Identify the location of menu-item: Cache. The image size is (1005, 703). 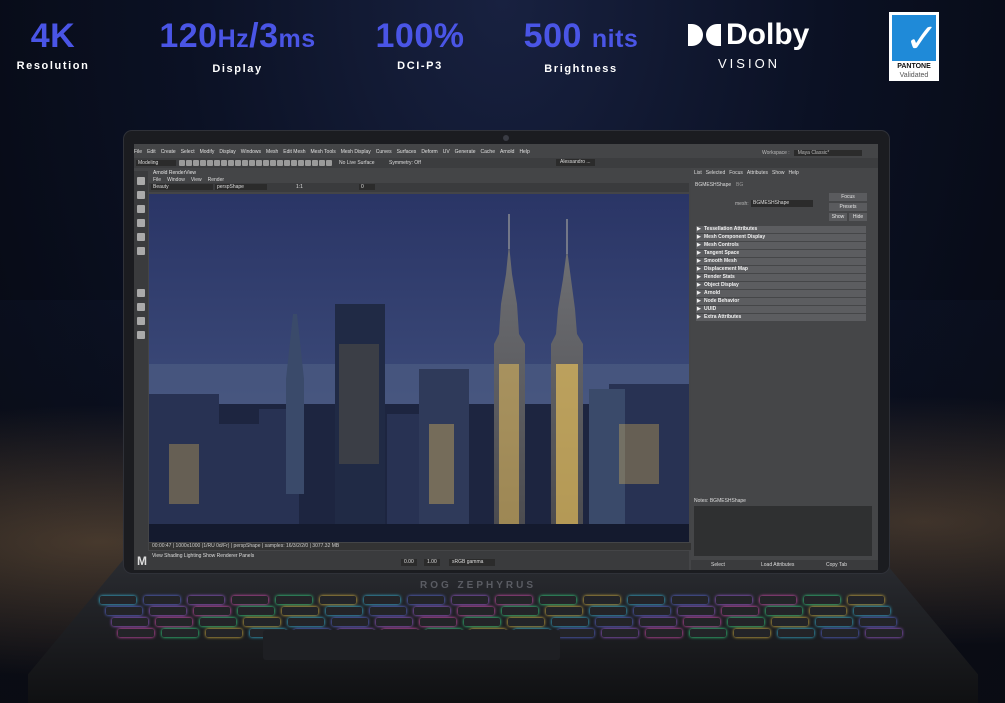
(488, 152).